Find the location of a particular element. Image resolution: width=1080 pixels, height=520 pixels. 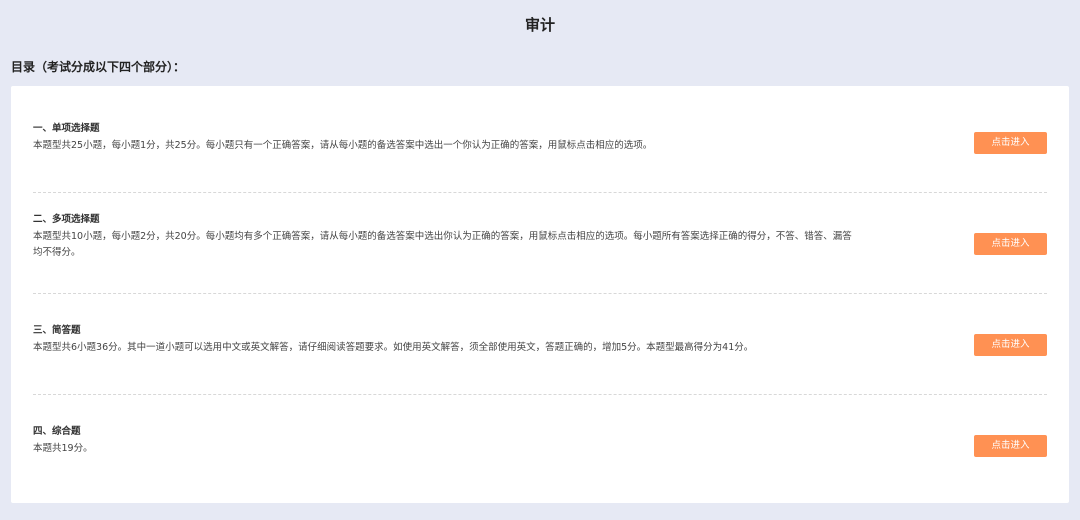

enter-single-choice-button: 点击进入 is located at coordinates (1010, 143).